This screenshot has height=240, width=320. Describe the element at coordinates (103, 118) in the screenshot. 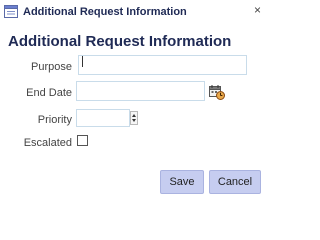

I see `priority-input` at that location.